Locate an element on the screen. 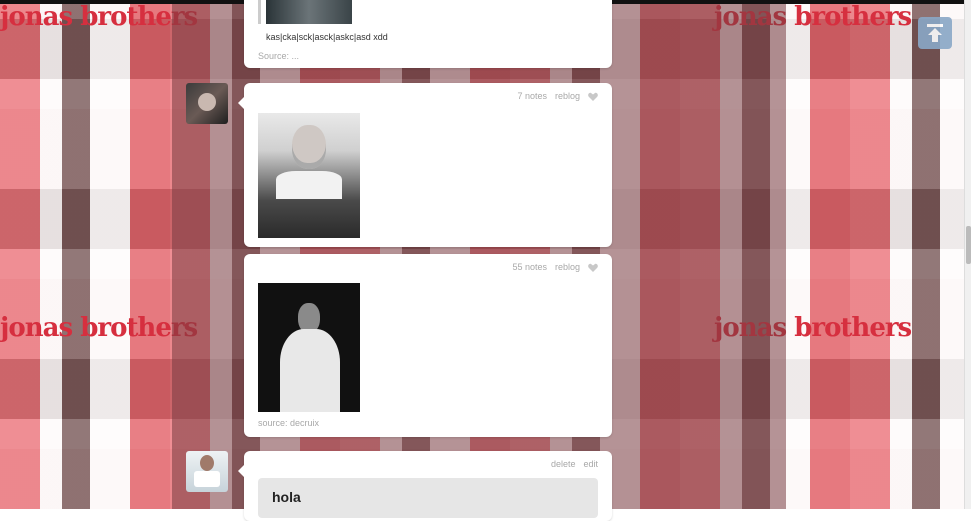 This screenshot has height=521, width=971. delete-link: delete is located at coordinates (563, 464).